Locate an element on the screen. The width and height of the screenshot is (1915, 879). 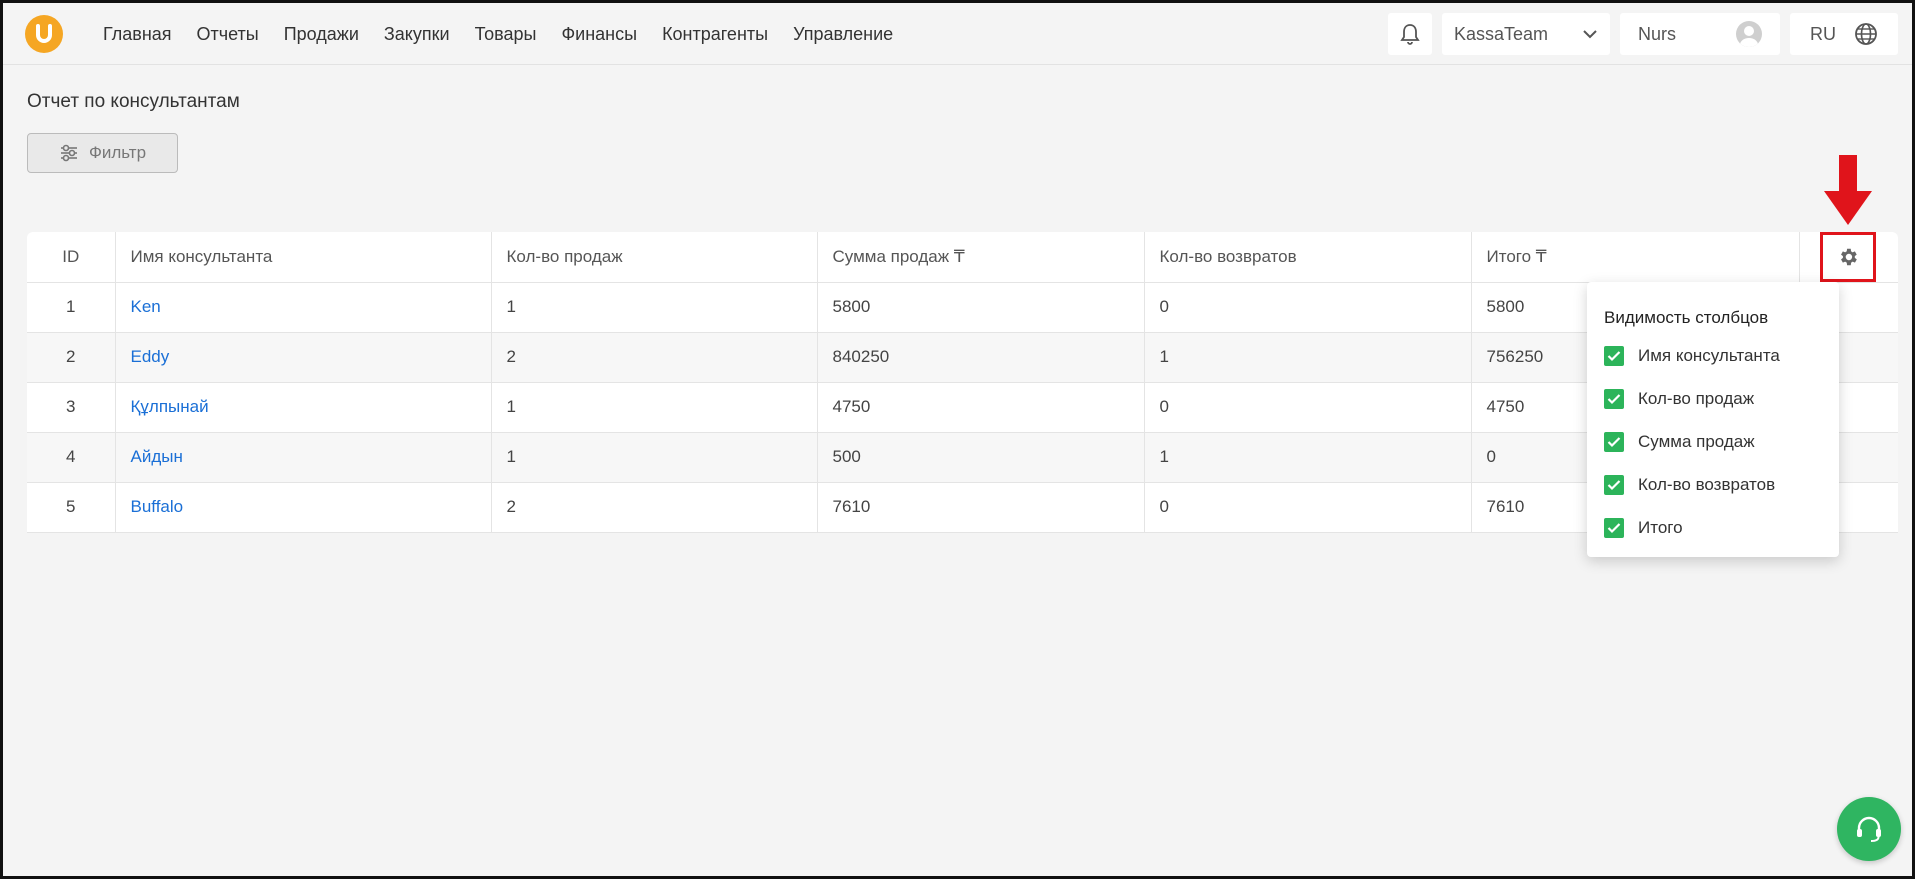
column-toggle-sales-sum: Сумма продаж is located at coordinates (1713, 441).